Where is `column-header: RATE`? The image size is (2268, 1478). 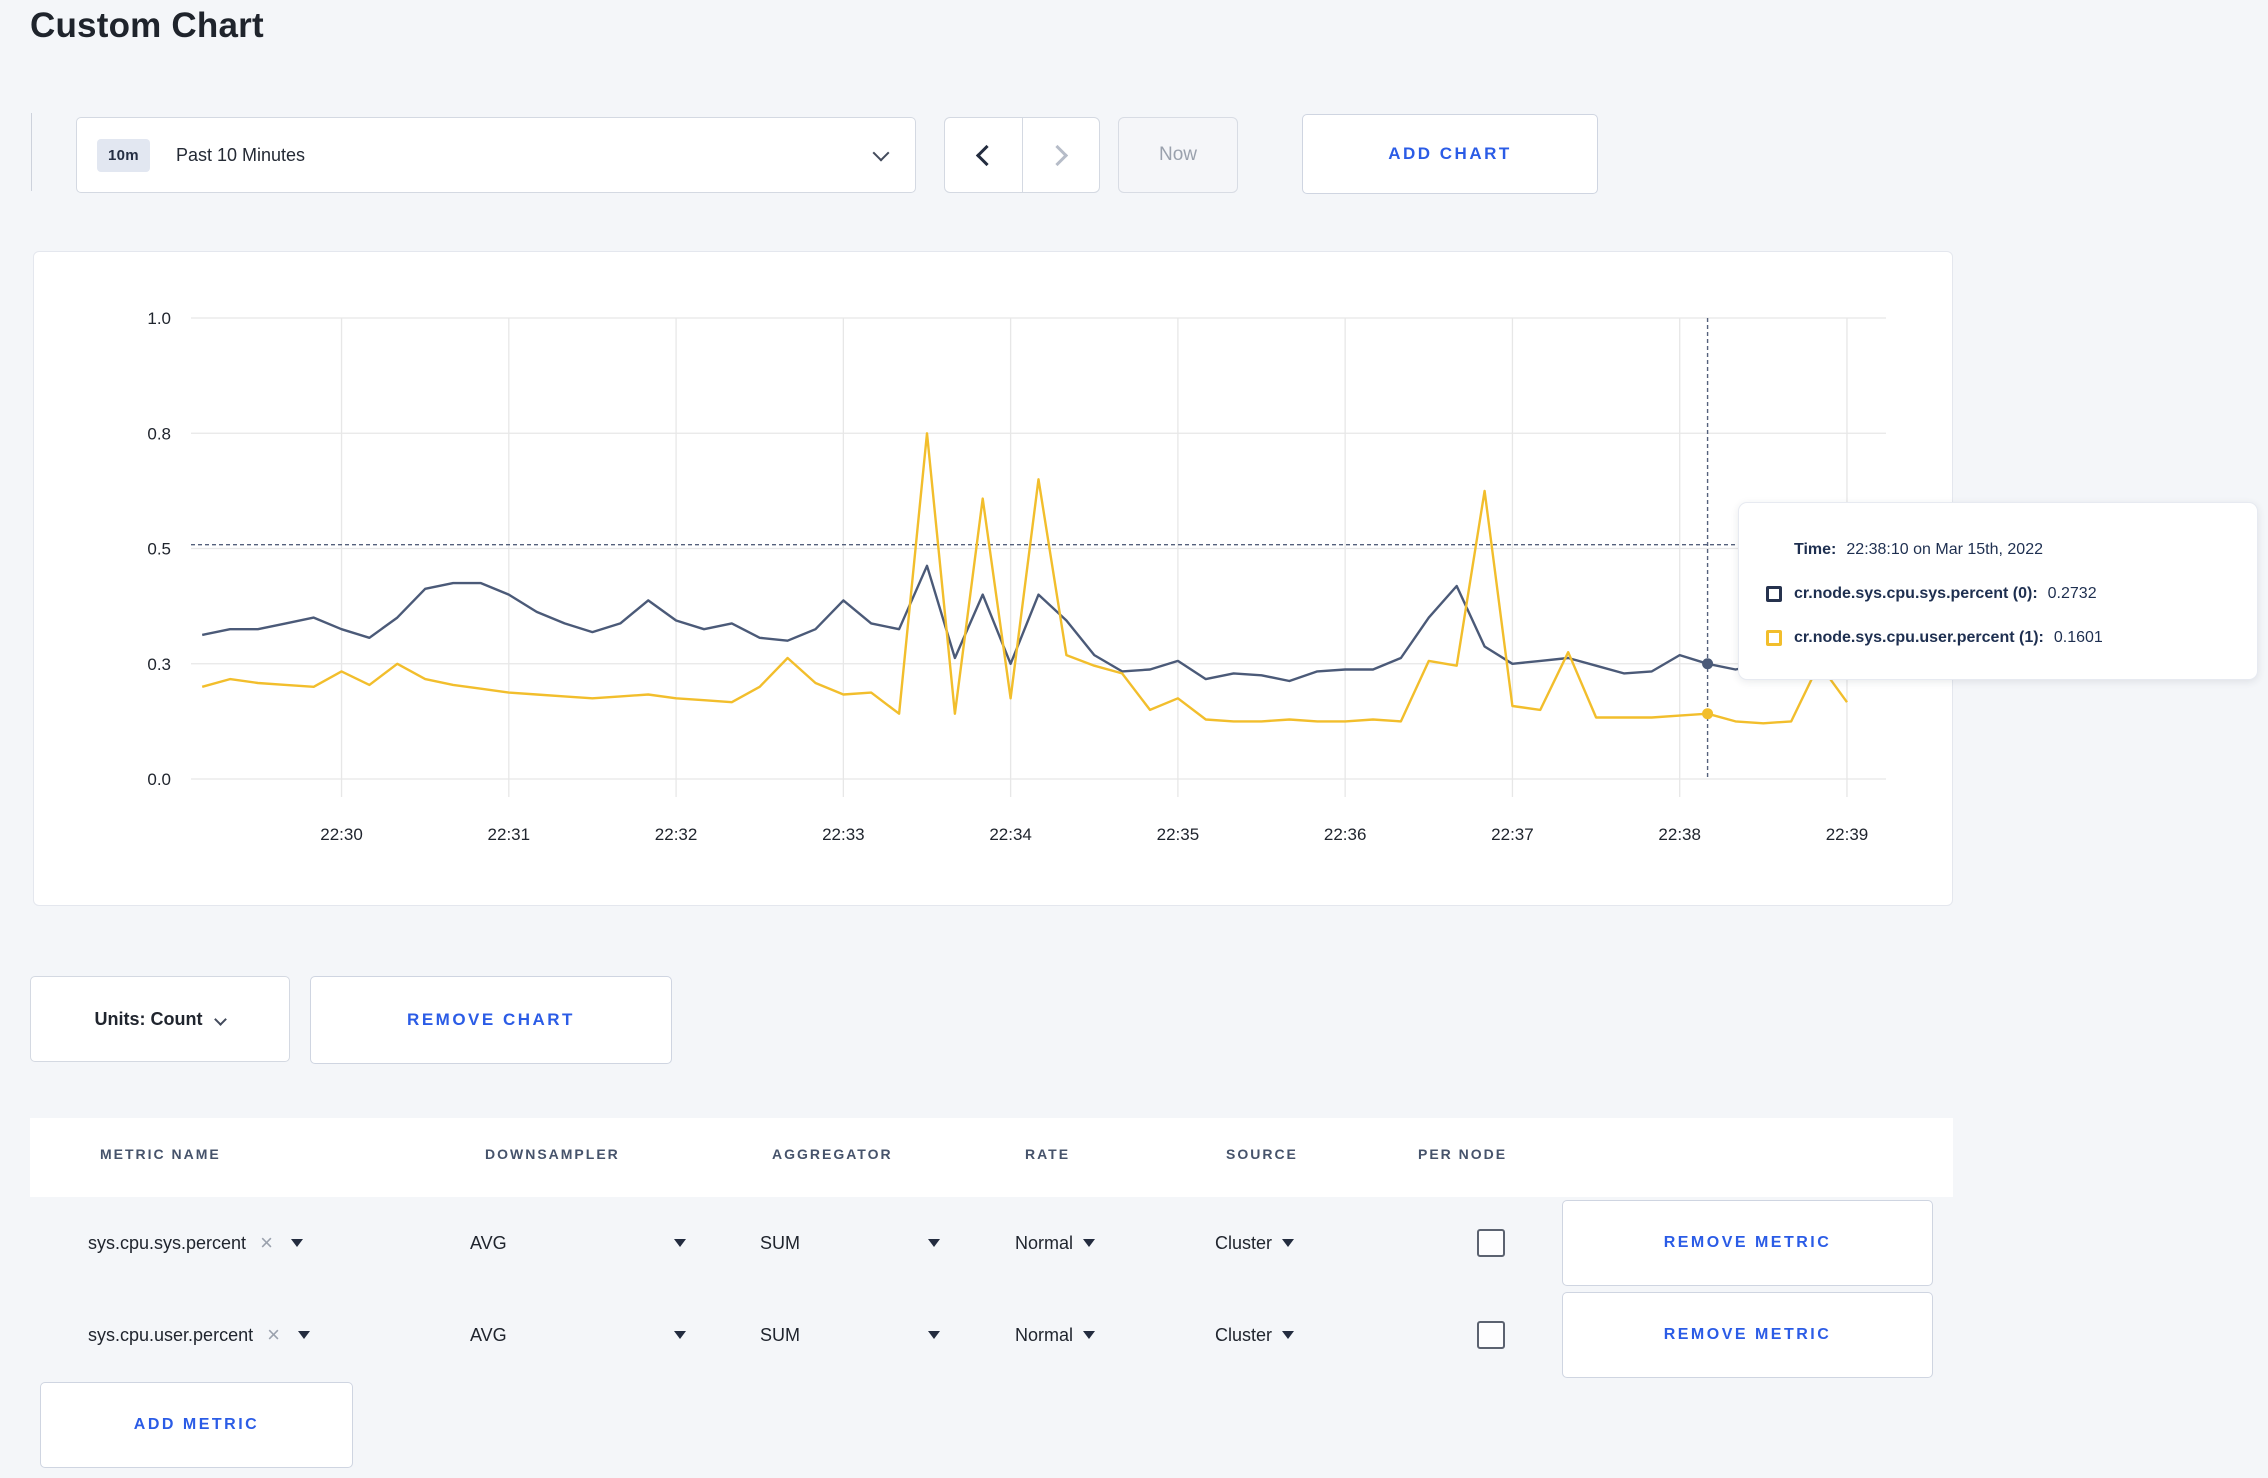
column-header: RATE is located at coordinates (1048, 1154).